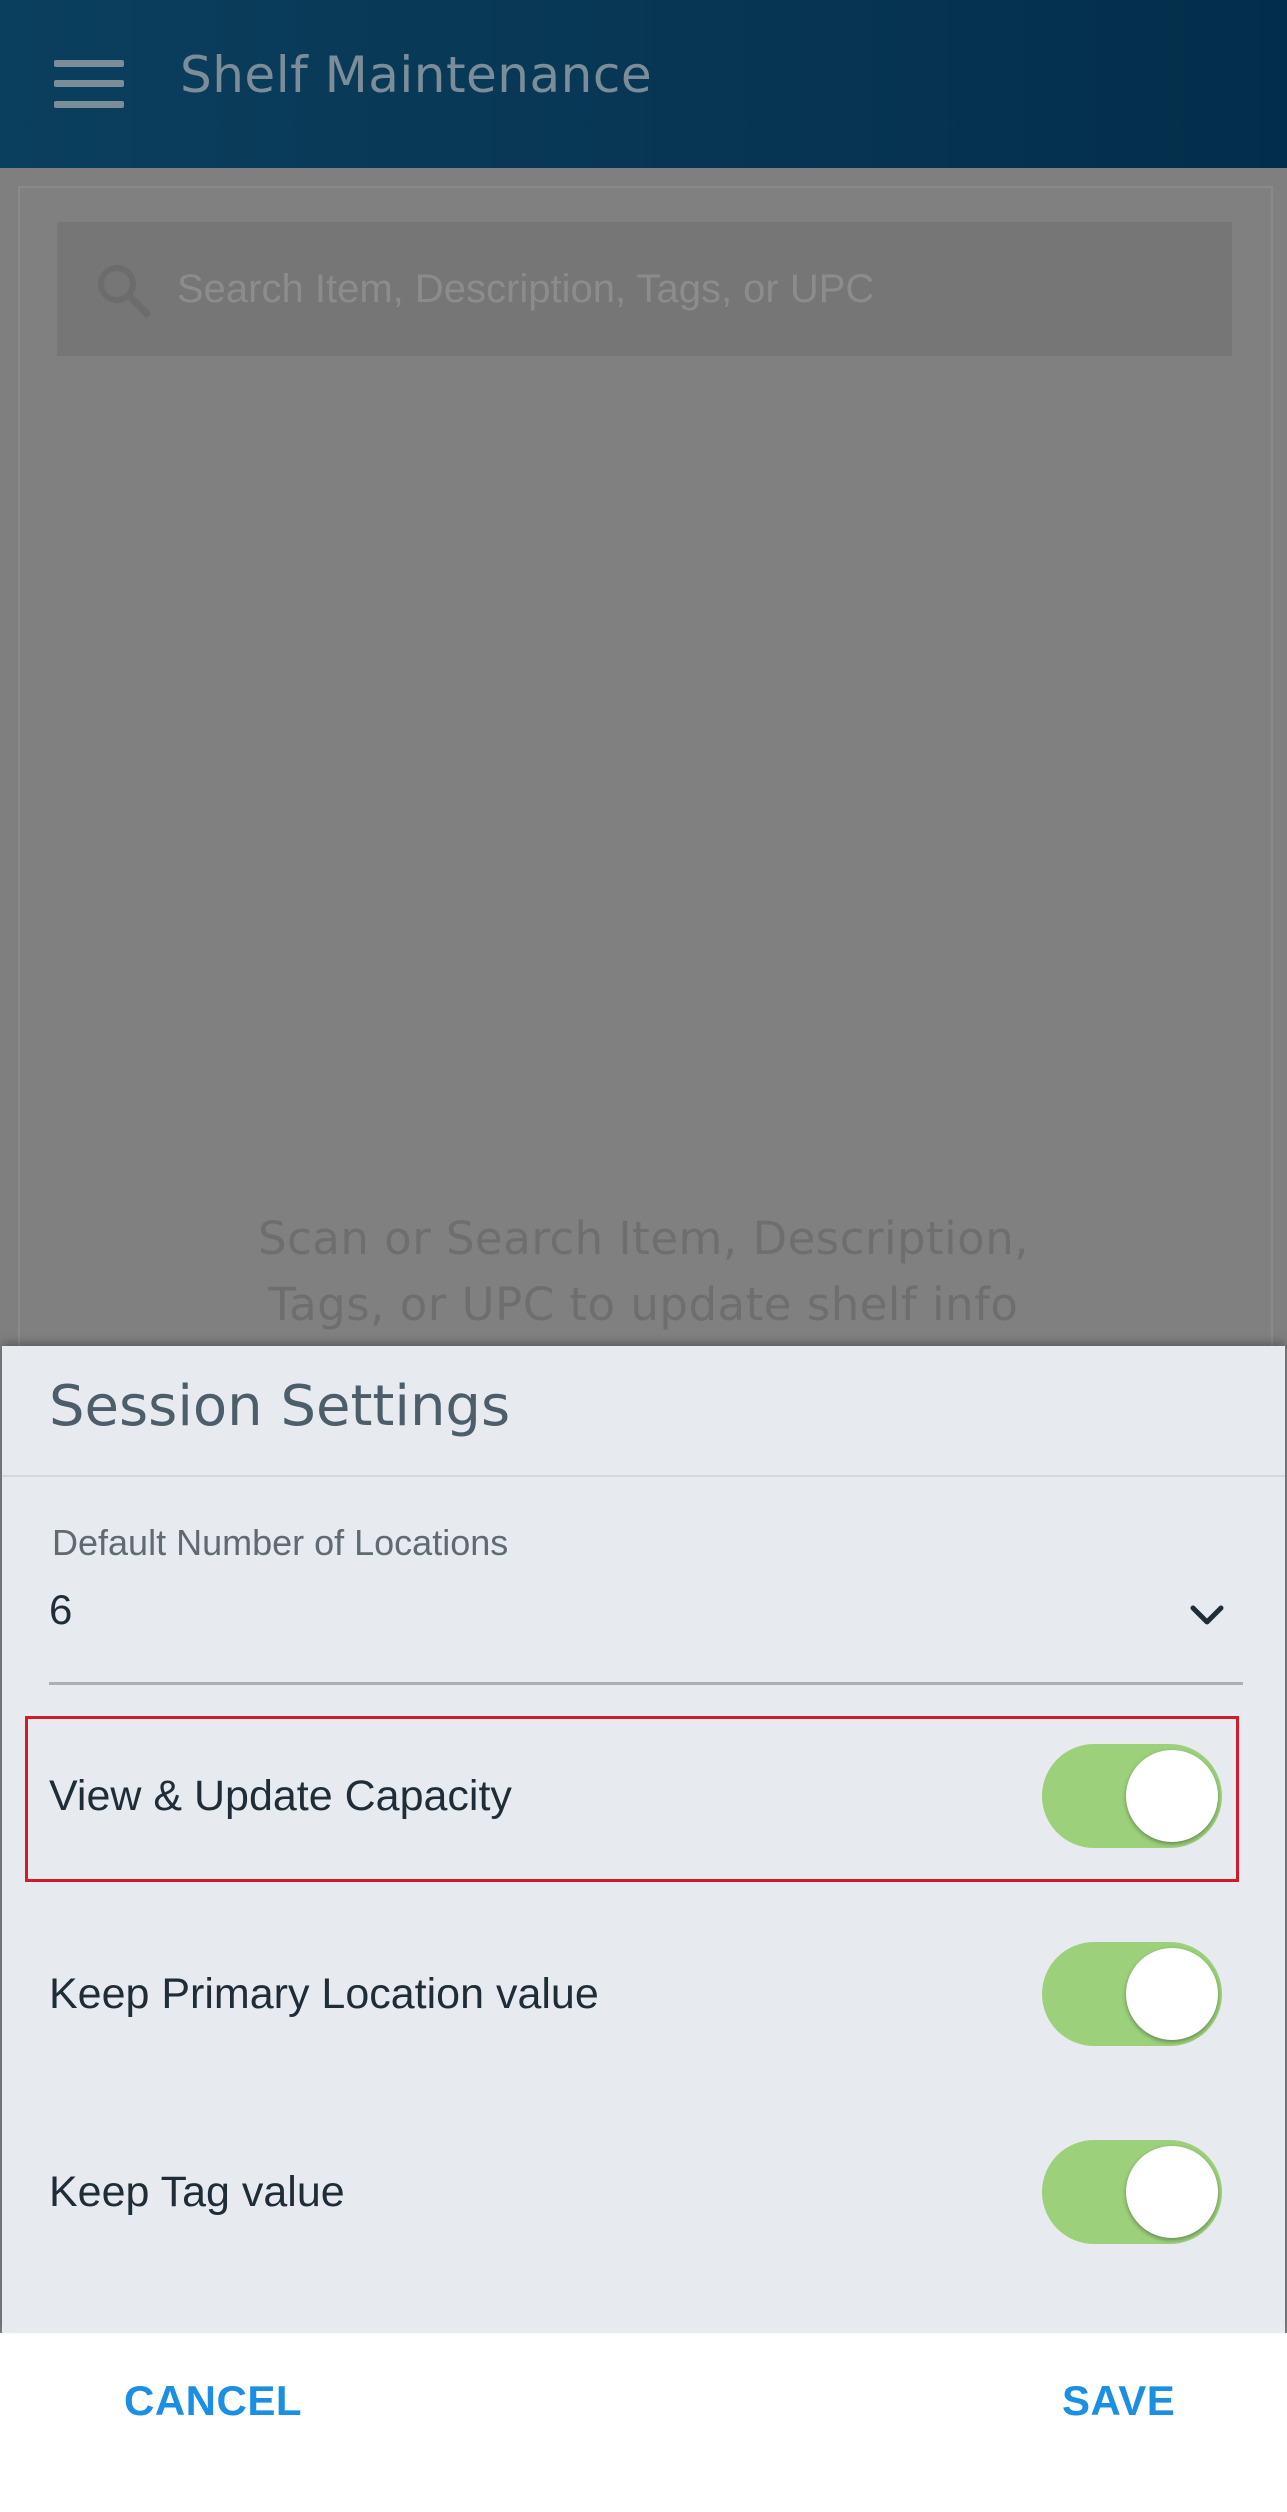 This screenshot has width=1287, height=2512. I want to click on setting-label-view-update-capacity: View & Update Capacity, so click(280, 1796).